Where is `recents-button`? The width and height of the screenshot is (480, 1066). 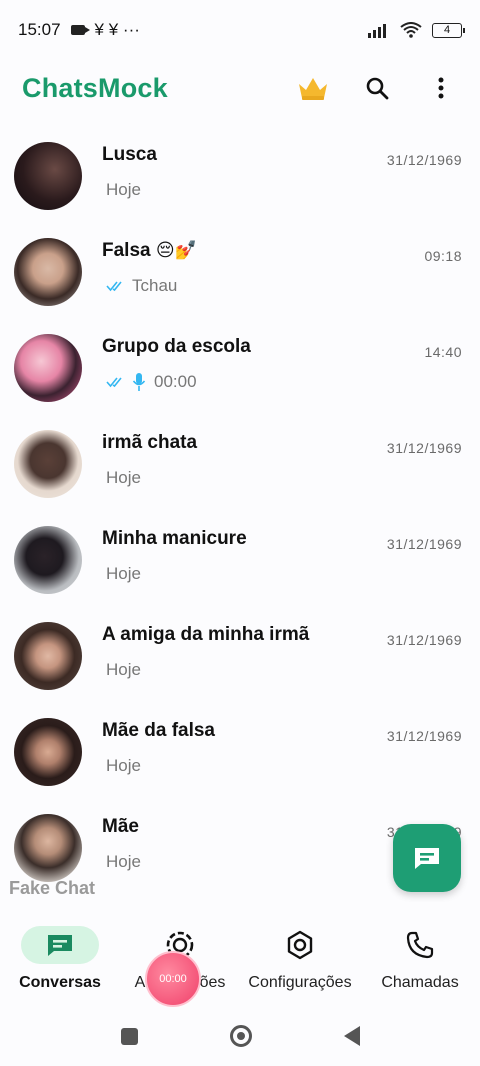 recents-button is located at coordinates (129, 1036).